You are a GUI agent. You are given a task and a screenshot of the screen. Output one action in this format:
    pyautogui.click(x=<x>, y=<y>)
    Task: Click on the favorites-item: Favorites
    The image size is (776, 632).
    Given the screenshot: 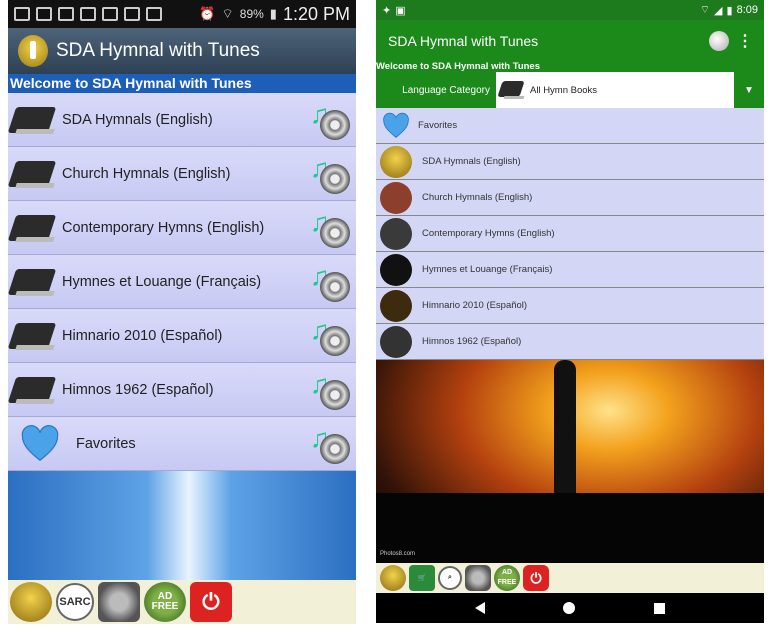 What is the action you would take?
    pyautogui.click(x=570, y=126)
    